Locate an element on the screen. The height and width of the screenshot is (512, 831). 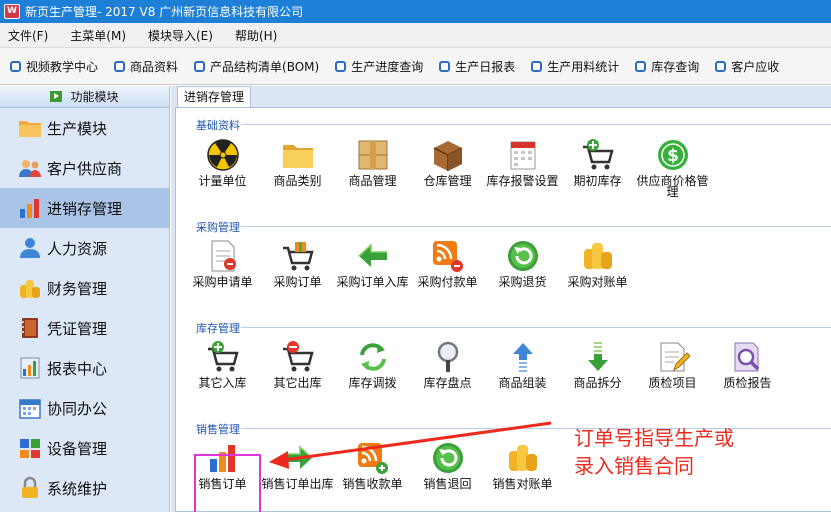
purchase-requisition-button: 采购申请单 is located at coordinates (222, 274).